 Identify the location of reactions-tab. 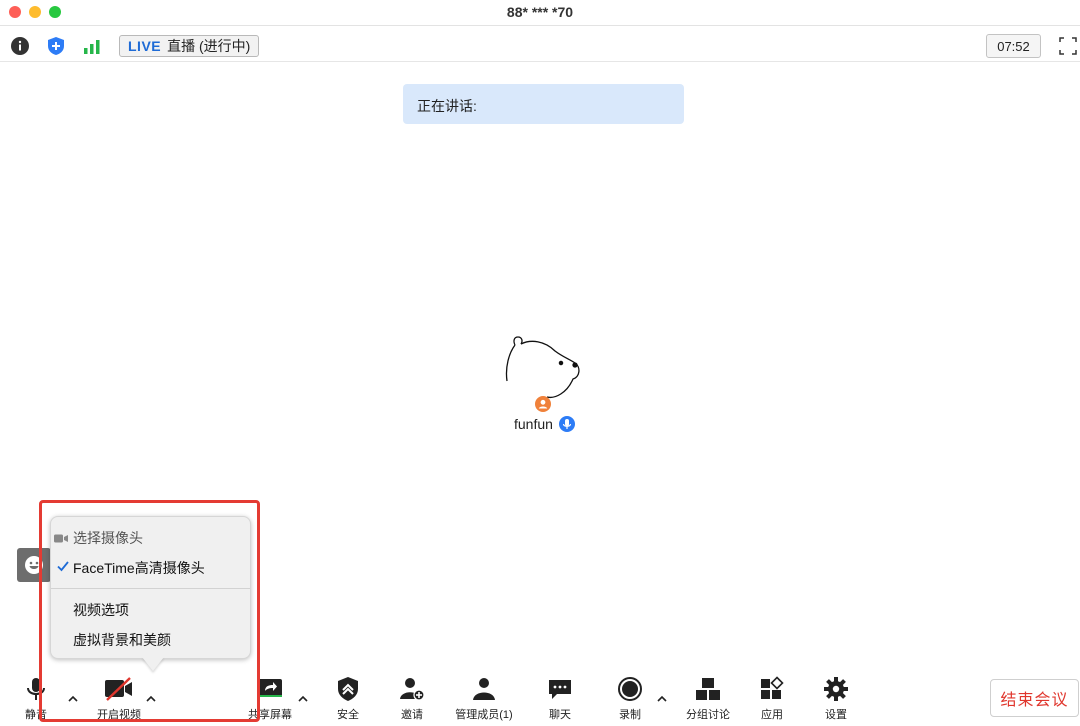
(34, 565).